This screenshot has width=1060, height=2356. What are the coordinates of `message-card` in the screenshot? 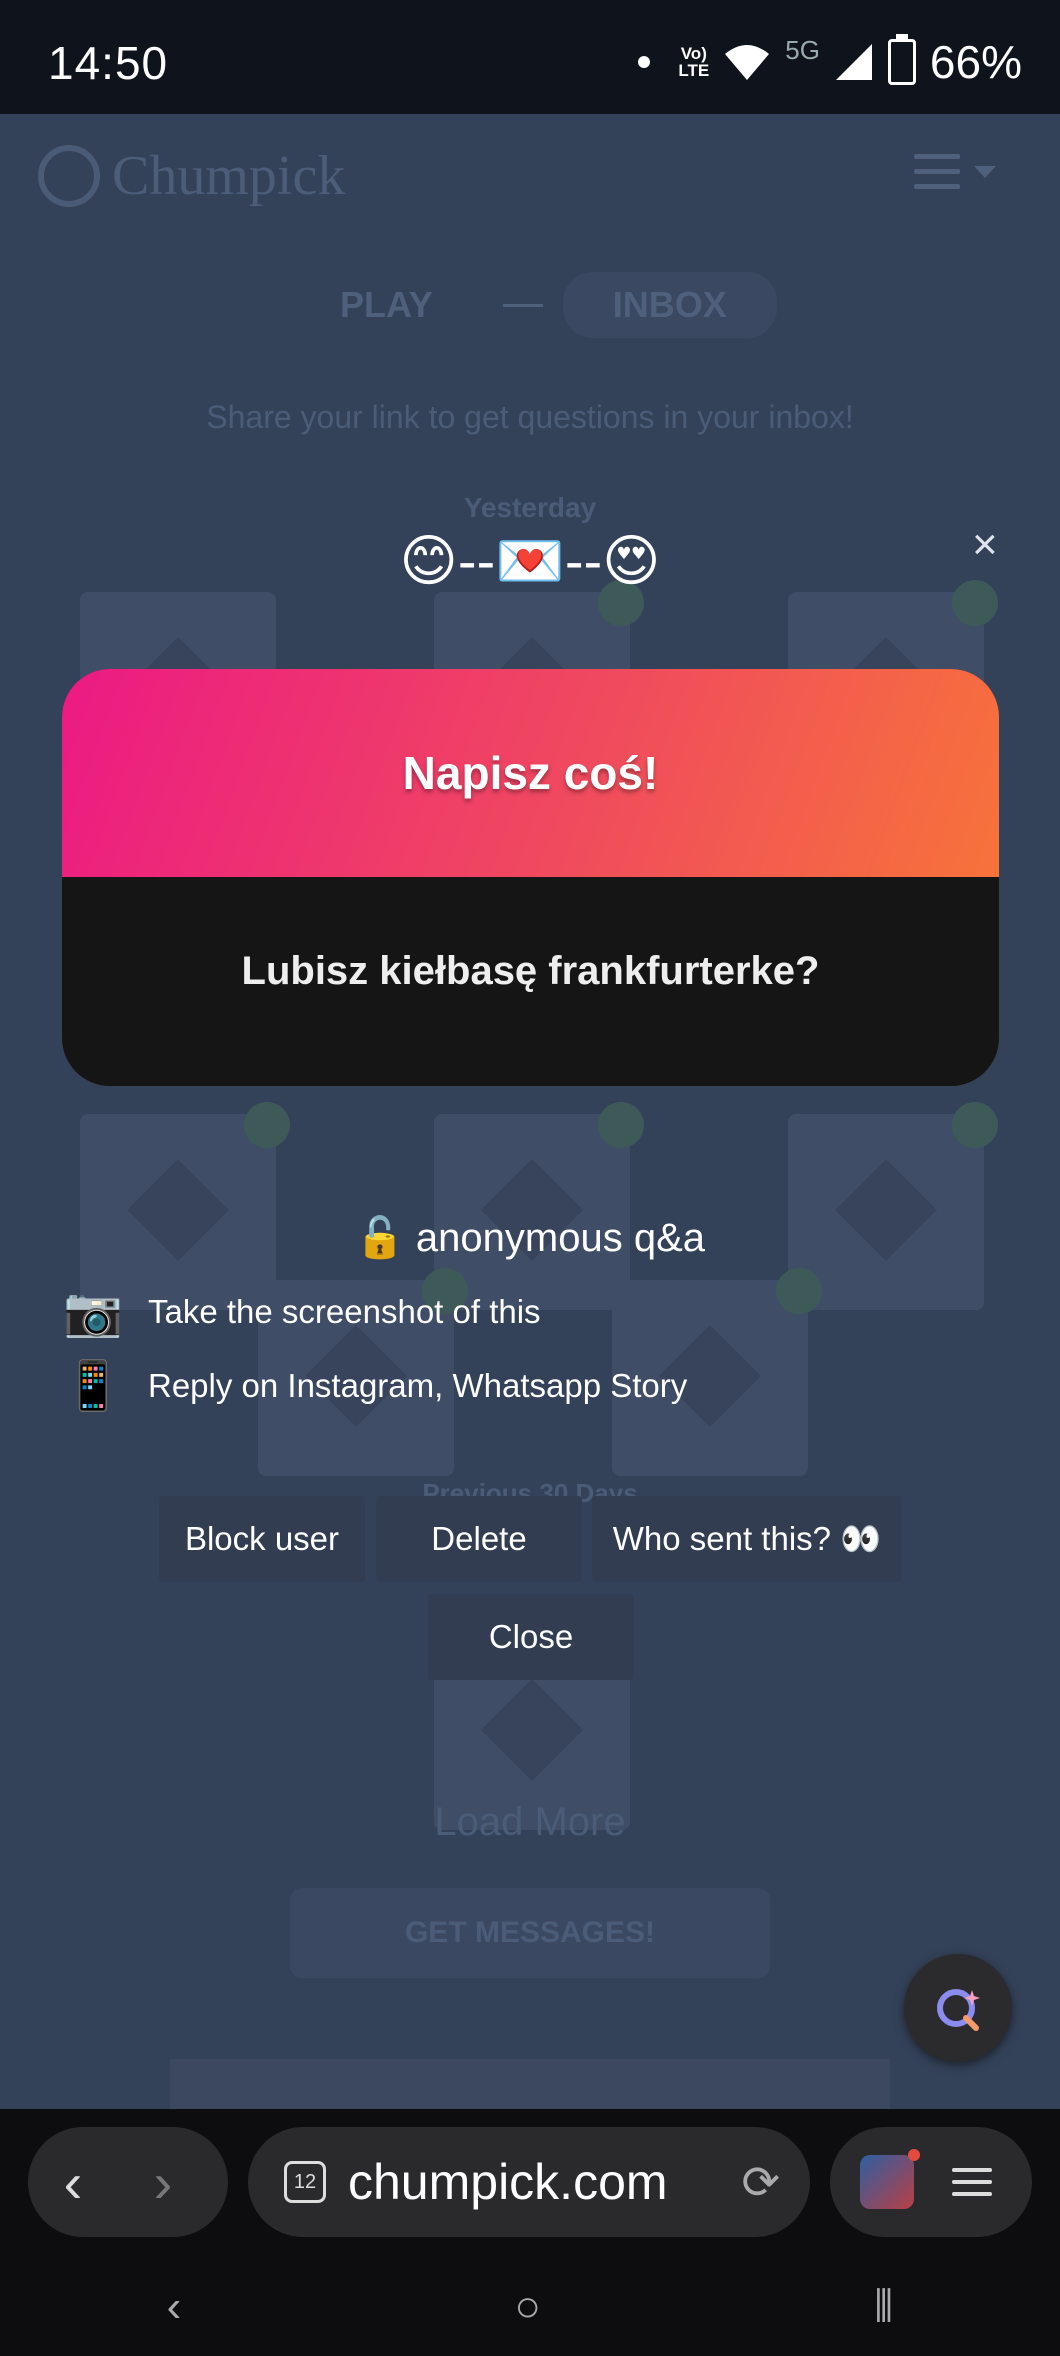 It's located at (185, 1206).